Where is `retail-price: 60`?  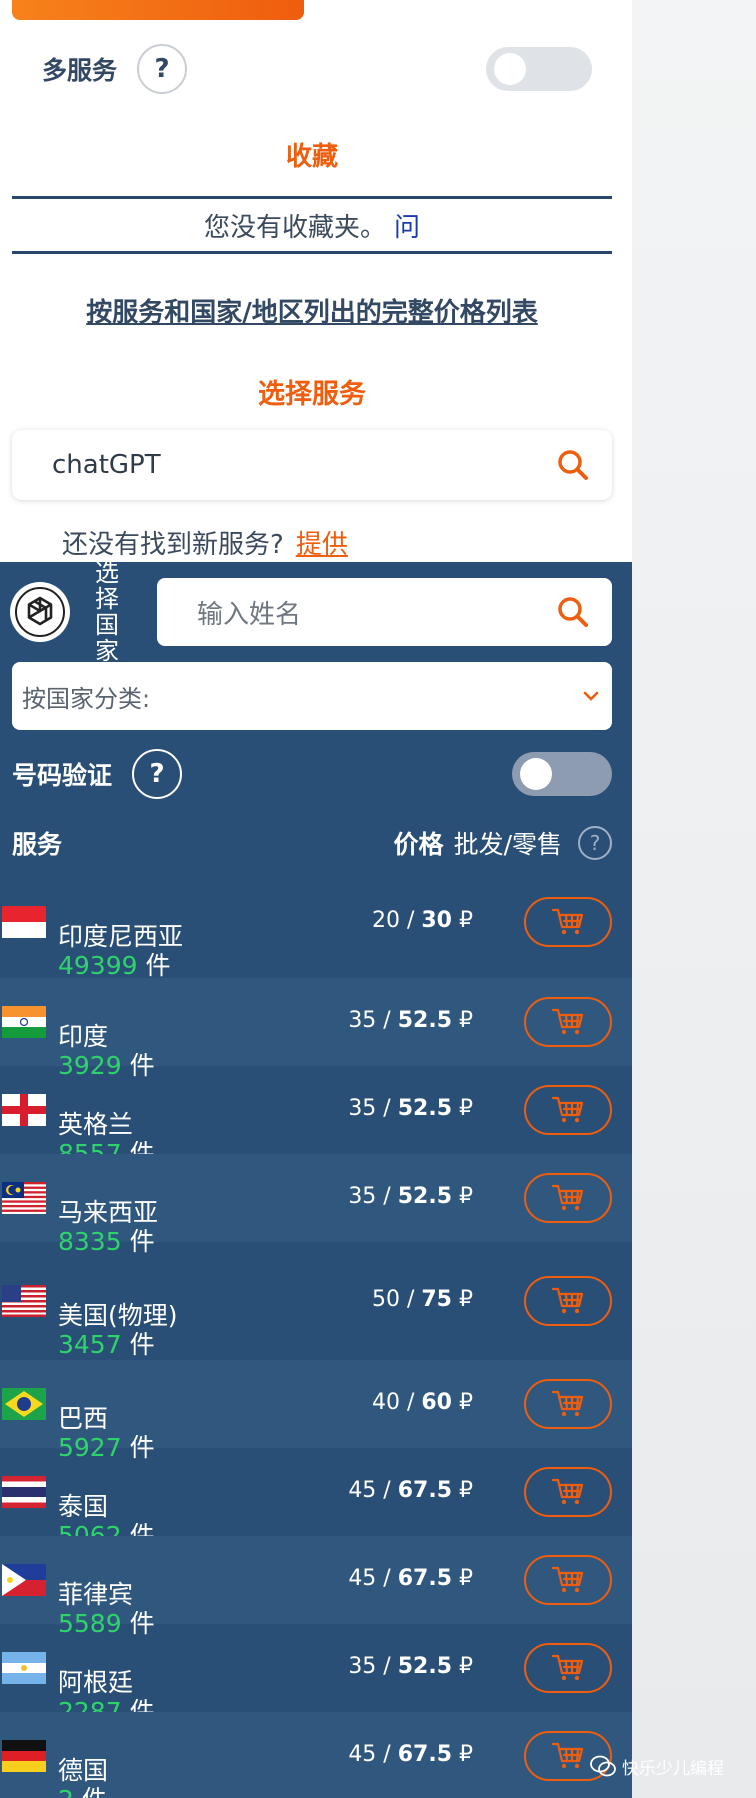 retail-price: 60 is located at coordinates (436, 1402).